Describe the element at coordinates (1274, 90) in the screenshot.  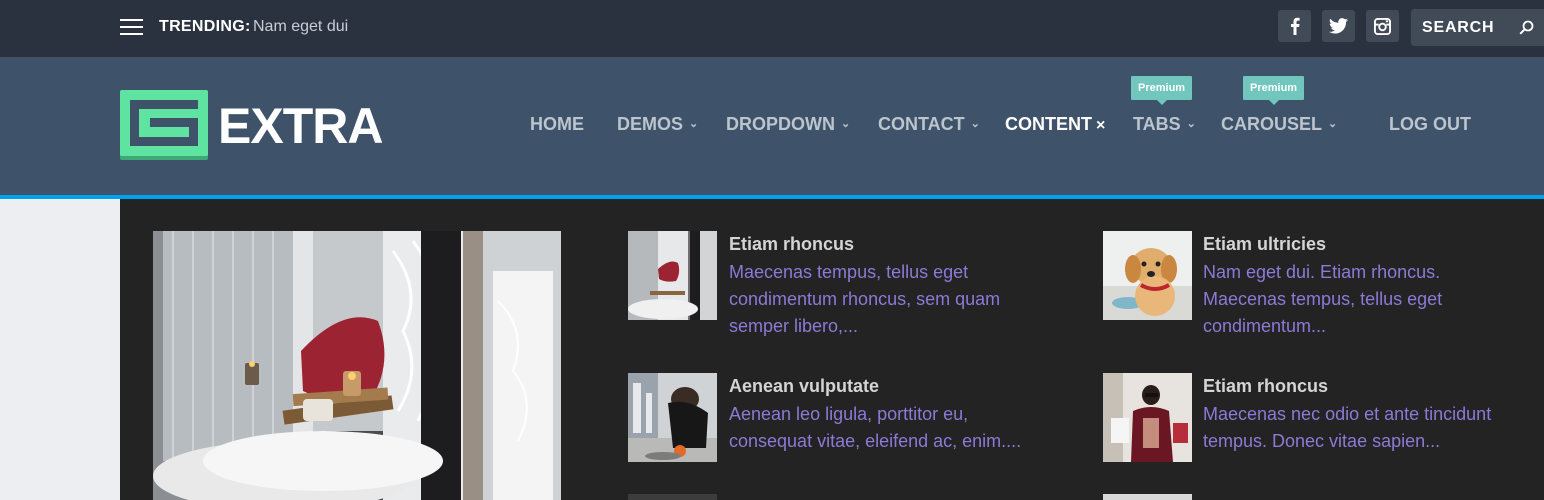
I see `premium-badge-carousel: Premium` at that location.